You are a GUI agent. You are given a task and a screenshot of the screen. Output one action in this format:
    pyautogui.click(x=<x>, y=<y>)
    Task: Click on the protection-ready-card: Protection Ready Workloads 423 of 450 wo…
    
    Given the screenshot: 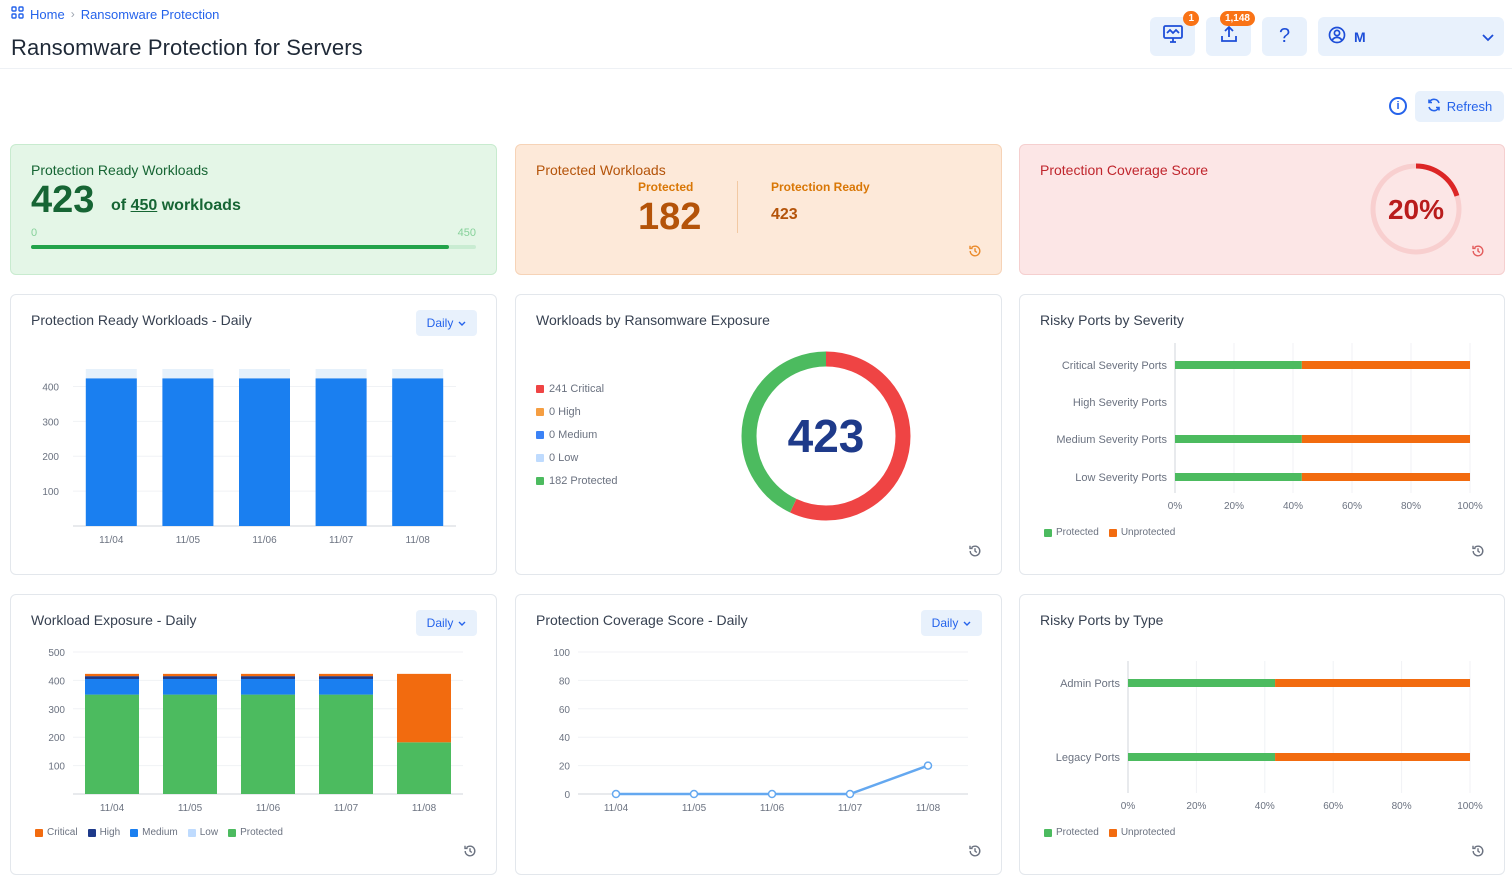 What is the action you would take?
    pyautogui.click(x=253, y=209)
    